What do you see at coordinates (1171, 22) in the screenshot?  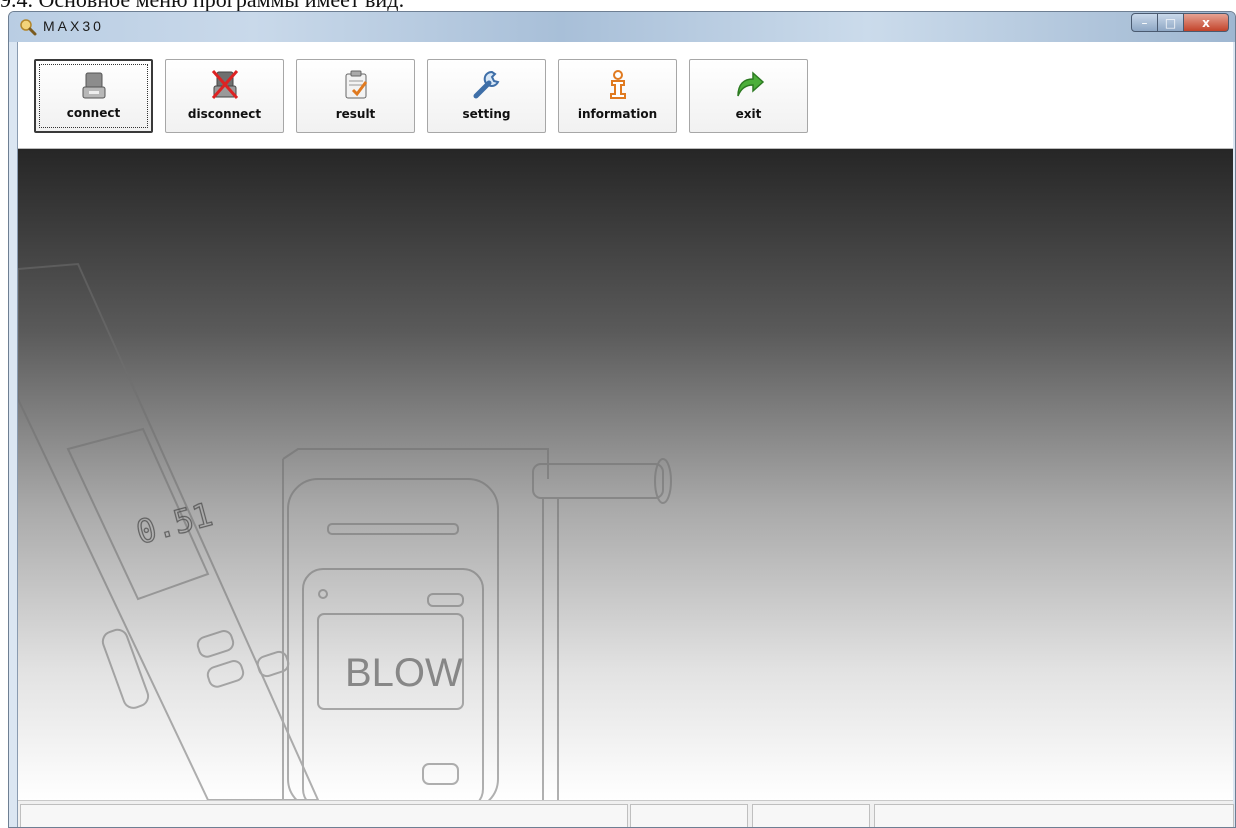 I see `maximize-button: □` at bounding box center [1171, 22].